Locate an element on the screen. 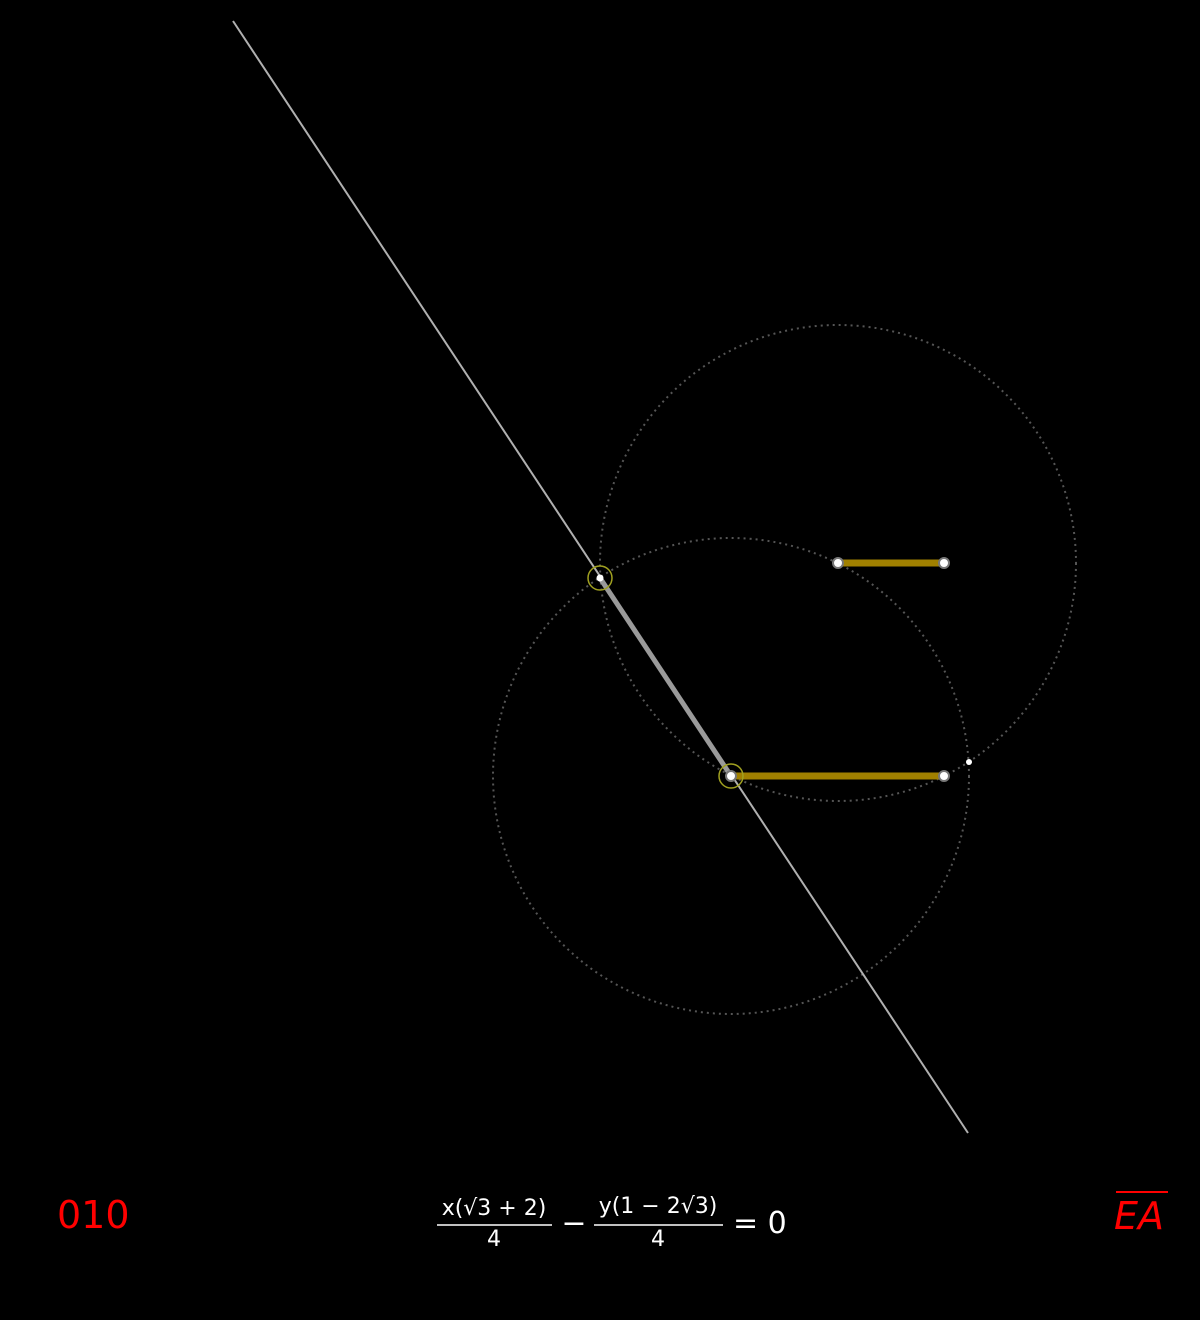 Image resolution: width=1200 pixels, height=1320 pixels. point-upper-left is located at coordinates (838, 563).